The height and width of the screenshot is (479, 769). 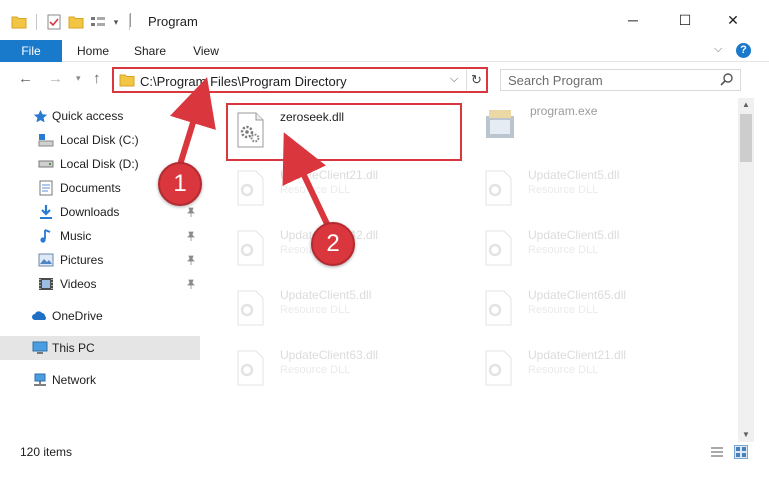 What do you see at coordinates (100, 380) in the screenshot?
I see `sidebar-item-network: Network` at bounding box center [100, 380].